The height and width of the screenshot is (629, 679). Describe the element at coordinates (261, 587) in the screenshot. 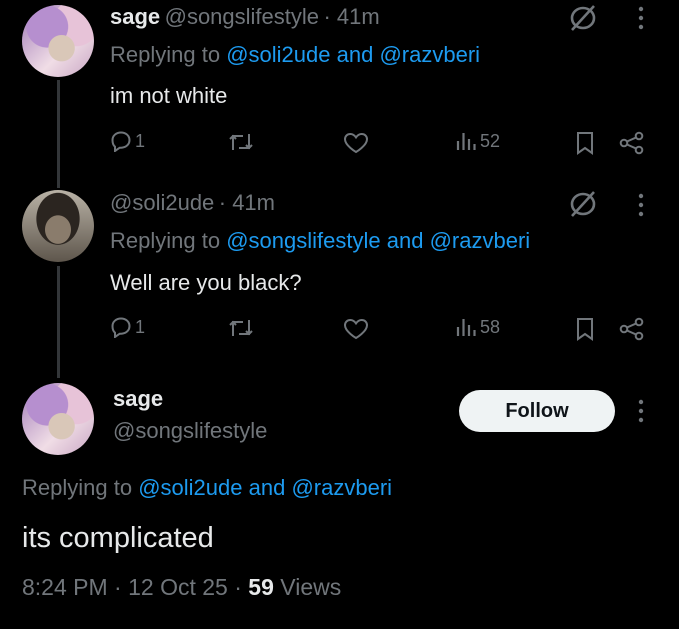

I see `views-count: 59` at that location.